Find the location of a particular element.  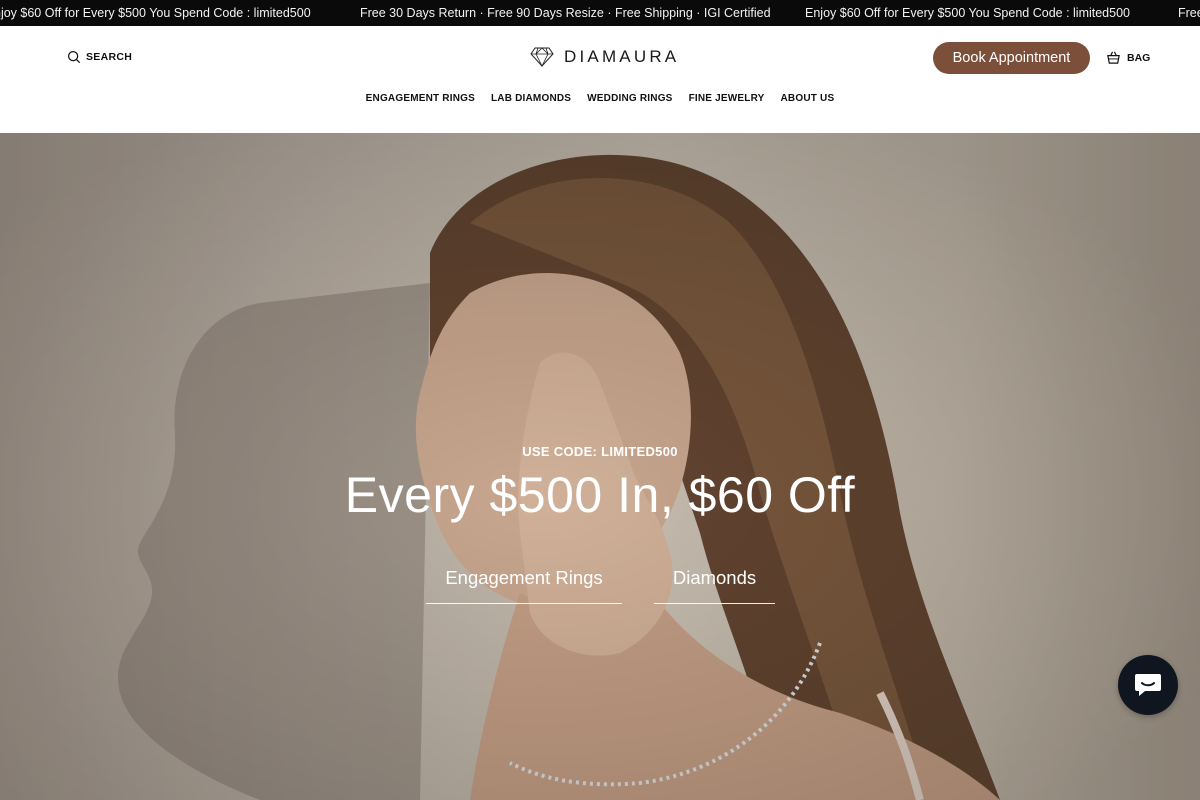

announcement-message: Free is located at coordinates (1189, 13).